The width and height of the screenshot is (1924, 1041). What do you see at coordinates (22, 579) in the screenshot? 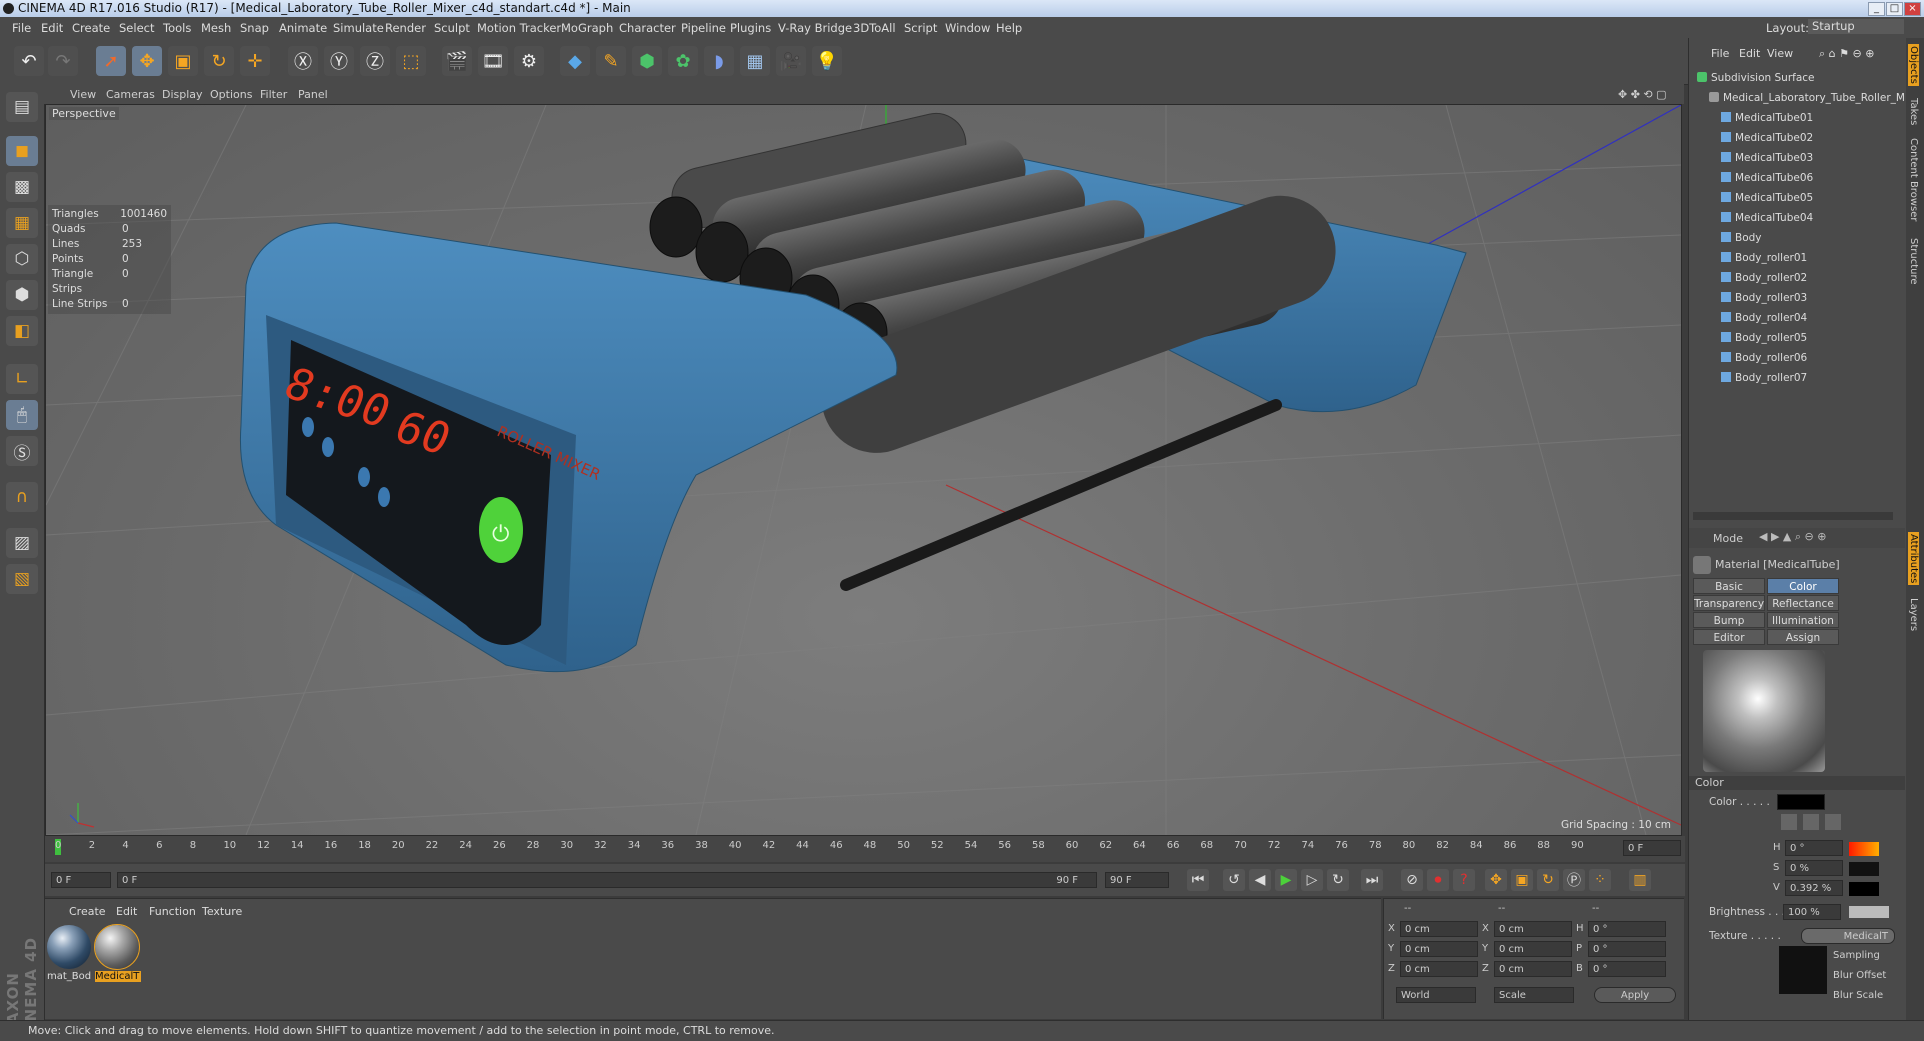
I see `planar-workplane-icon: ▧` at bounding box center [22, 579].